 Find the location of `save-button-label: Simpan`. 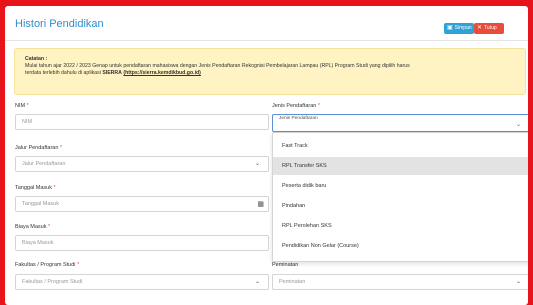

save-button-label: Simpan is located at coordinates (463, 28).